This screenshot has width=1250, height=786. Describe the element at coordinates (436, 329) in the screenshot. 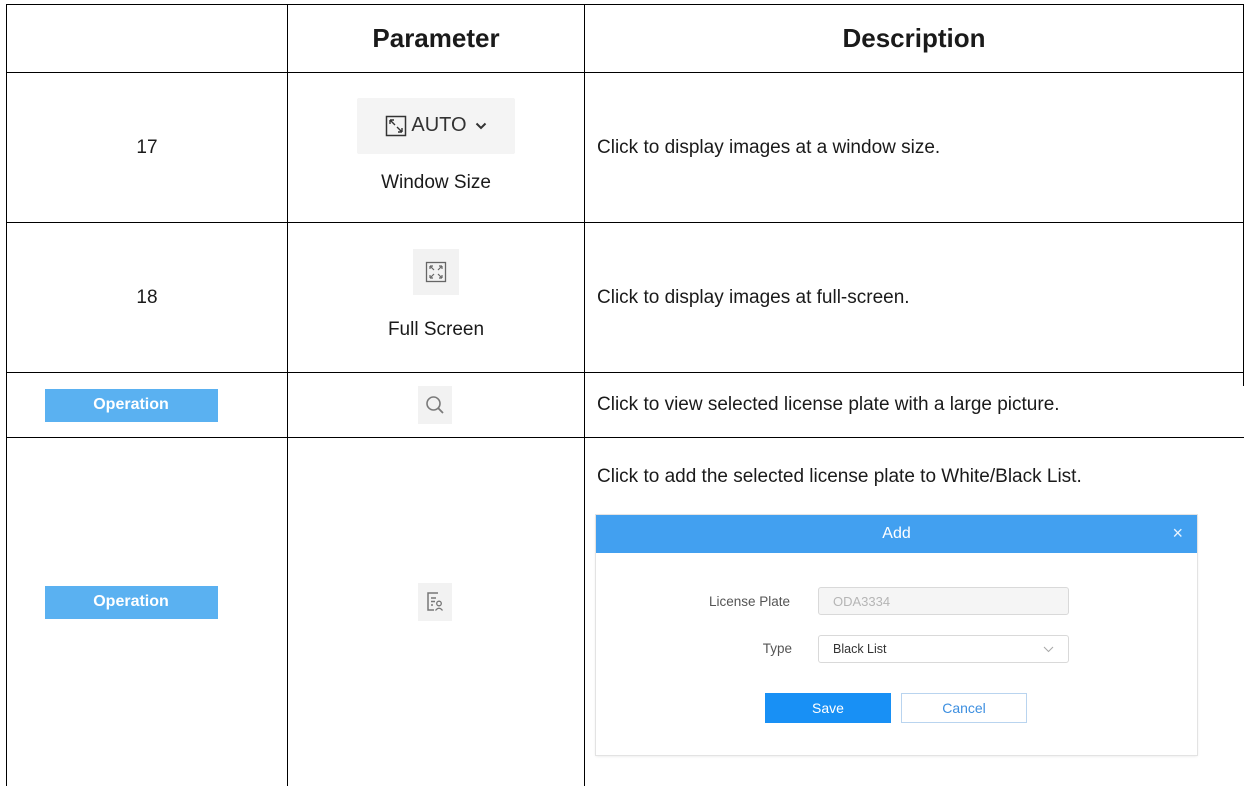

I see `parameter-label: Full Screen` at that location.